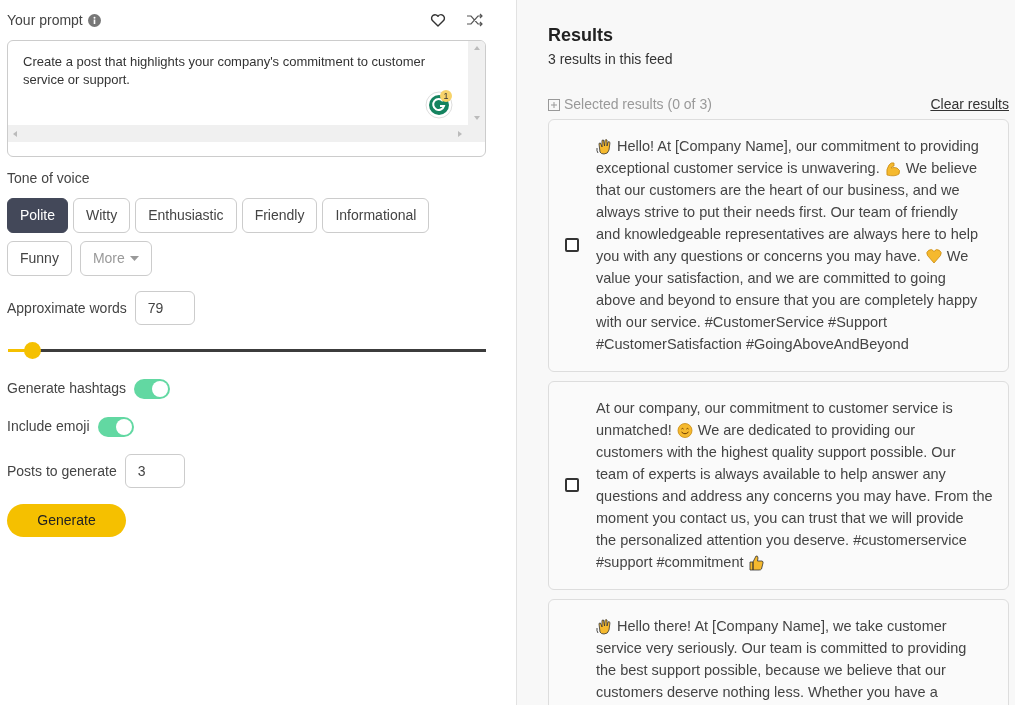  Describe the element at coordinates (758, 256) in the screenshot. I see `post-text: you with any questions or concerns you may have.` at that location.